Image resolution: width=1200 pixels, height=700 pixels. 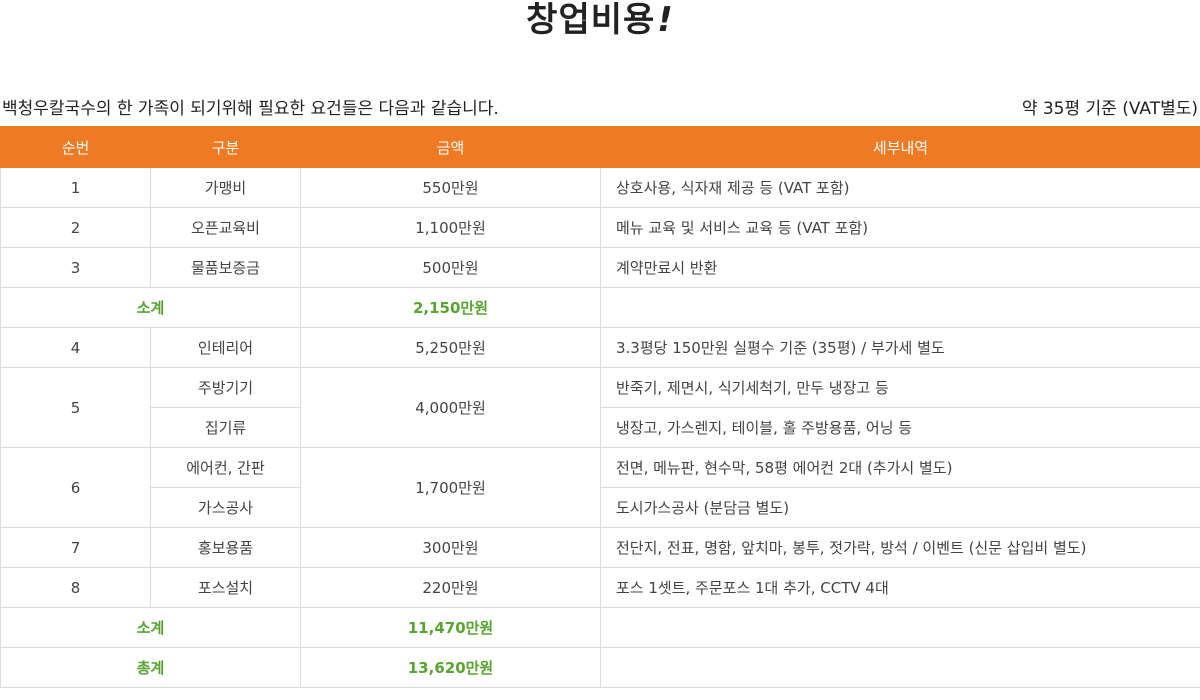 I want to click on row-category: 인테리어, so click(x=225, y=347).